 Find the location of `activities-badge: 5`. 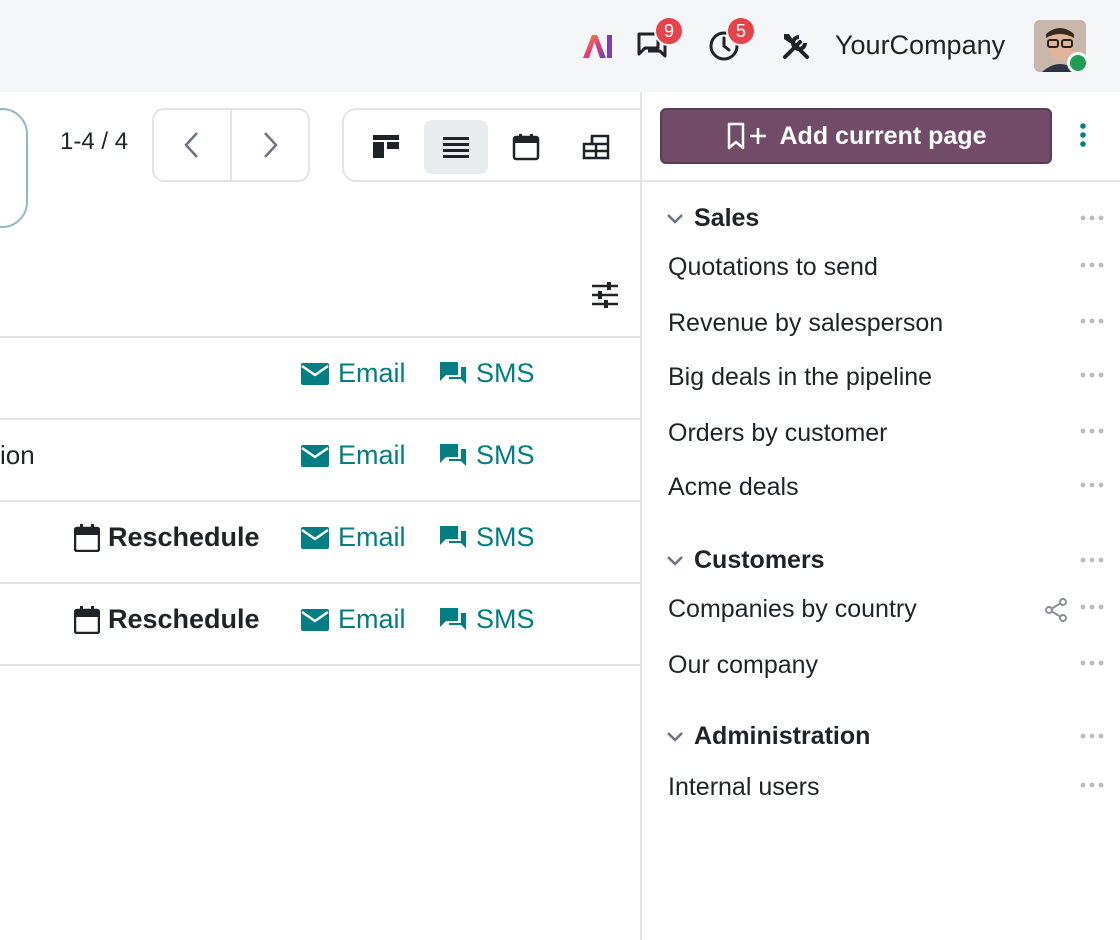

activities-badge: 5 is located at coordinates (741, 31).